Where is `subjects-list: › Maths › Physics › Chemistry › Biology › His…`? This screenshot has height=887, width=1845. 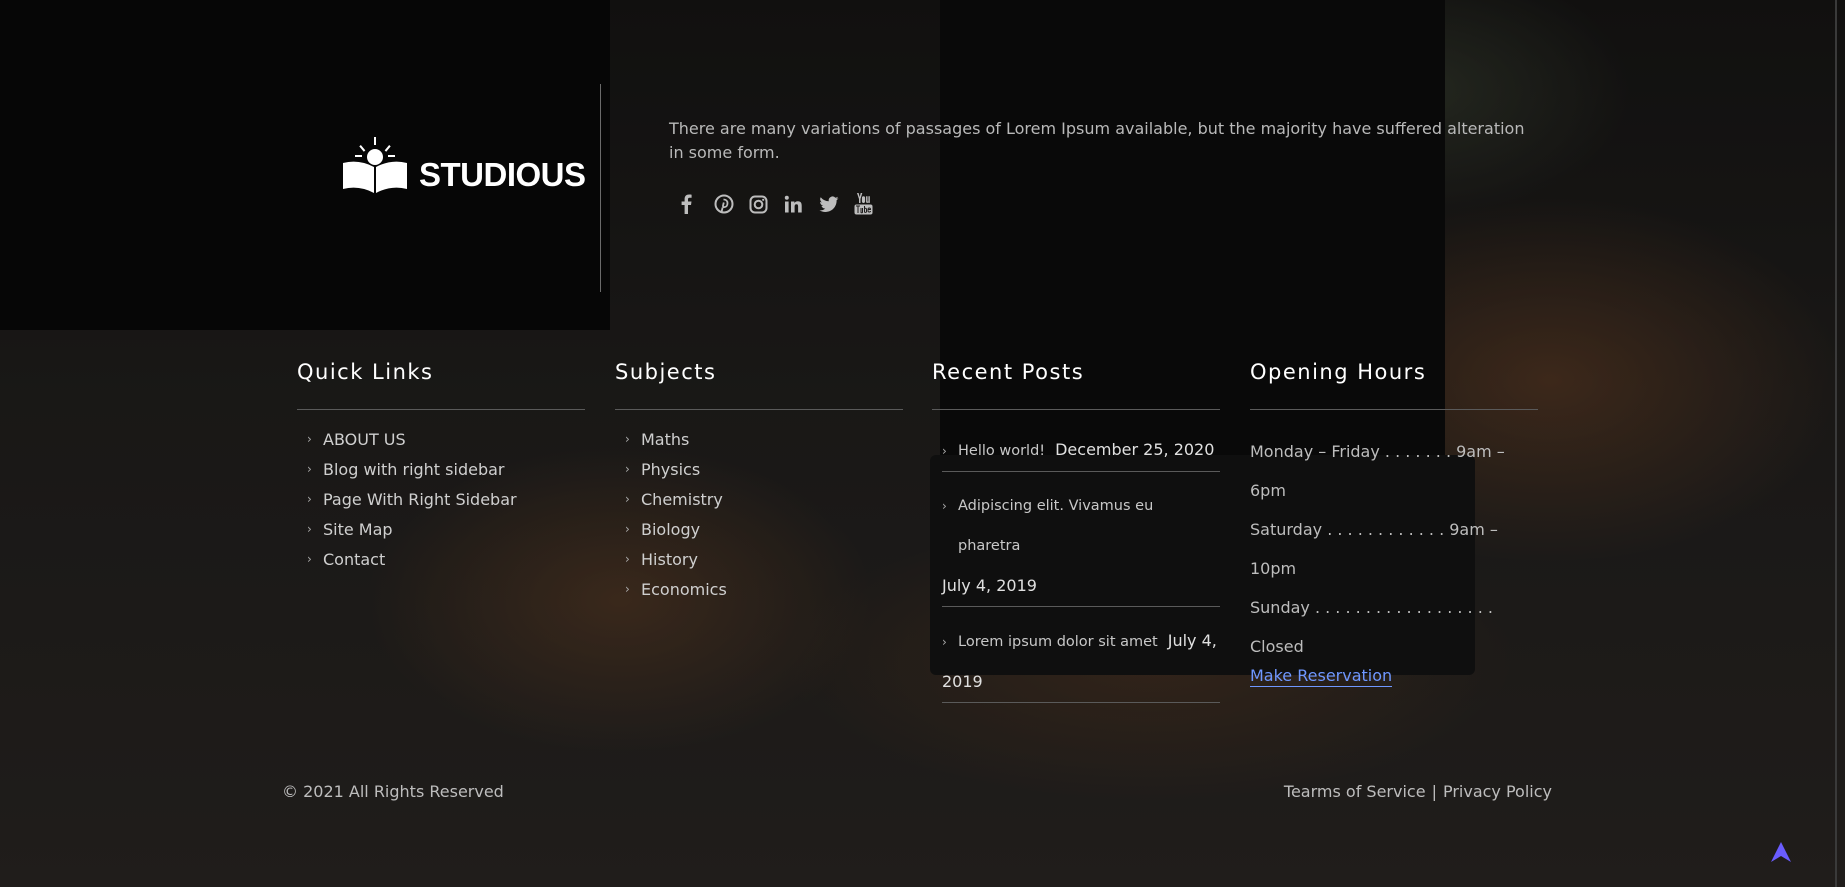 subjects-list: › Maths › Physics › Chemistry › Biology › His… is located at coordinates (759, 507).